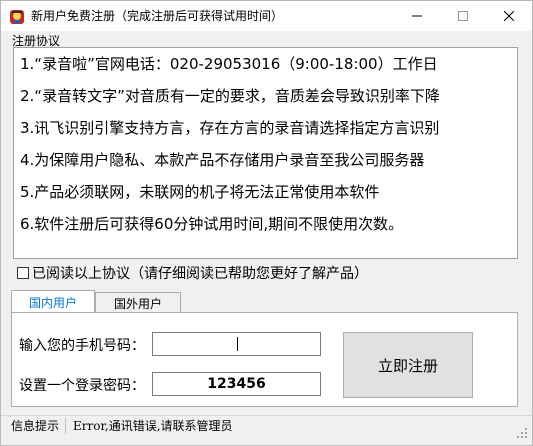 The height and width of the screenshot is (446, 533). I want to click on tab-overseas-users: 国外用户, so click(138, 303).